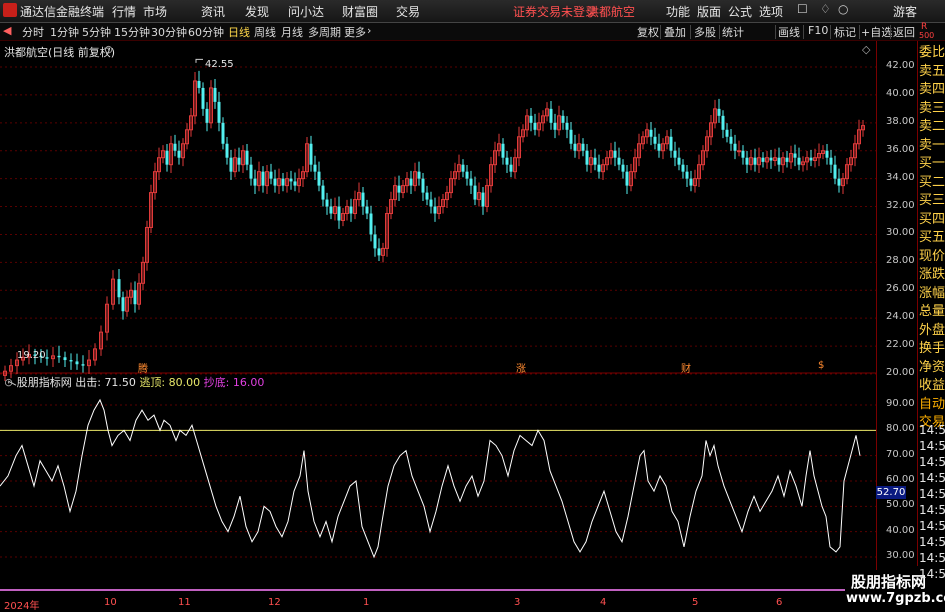 The width and height of the screenshot is (945, 612). Describe the element at coordinates (845, 32) in the screenshot. I see `btn-mark: 标记` at that location.